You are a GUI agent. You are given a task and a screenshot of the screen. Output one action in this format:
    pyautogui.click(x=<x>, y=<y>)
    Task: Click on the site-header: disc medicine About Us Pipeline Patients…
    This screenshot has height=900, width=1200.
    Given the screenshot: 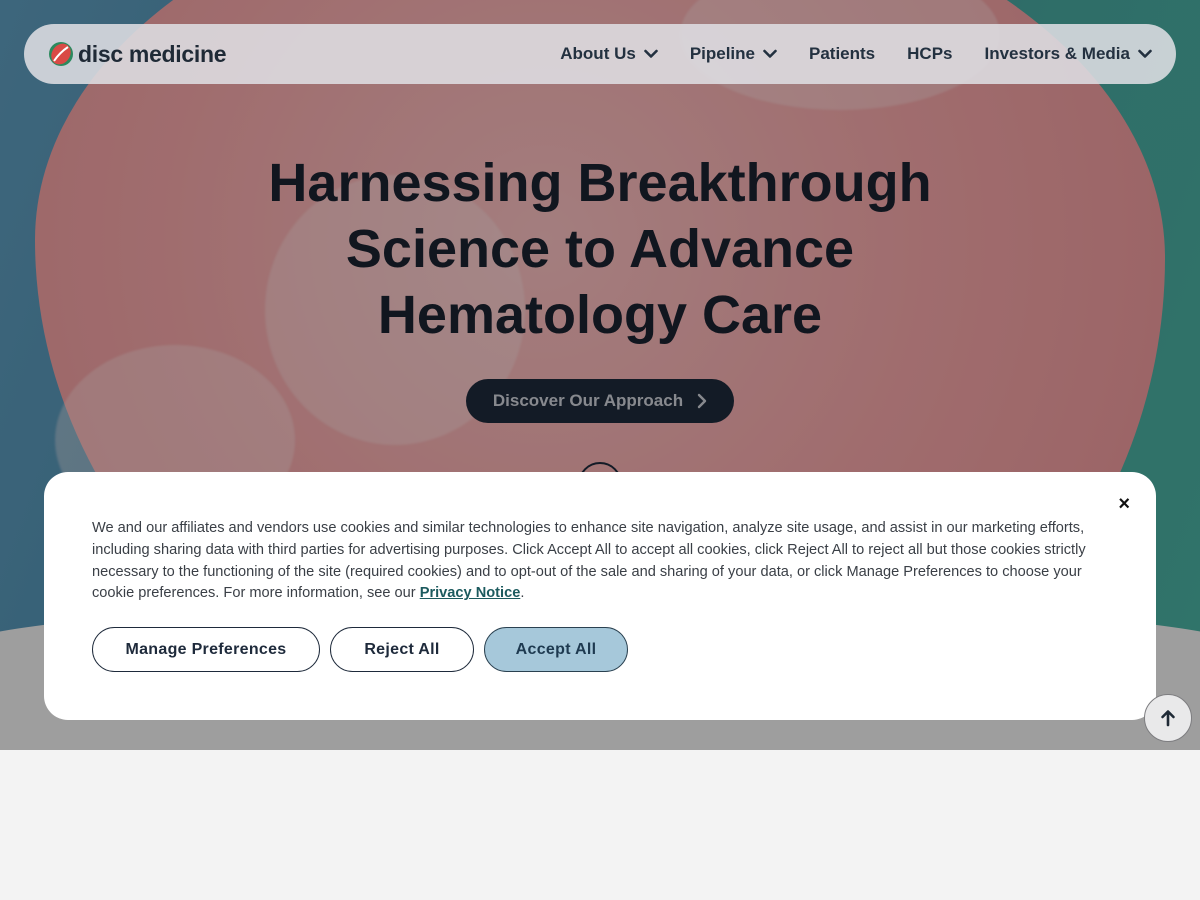 What is the action you would take?
    pyautogui.click(x=600, y=54)
    